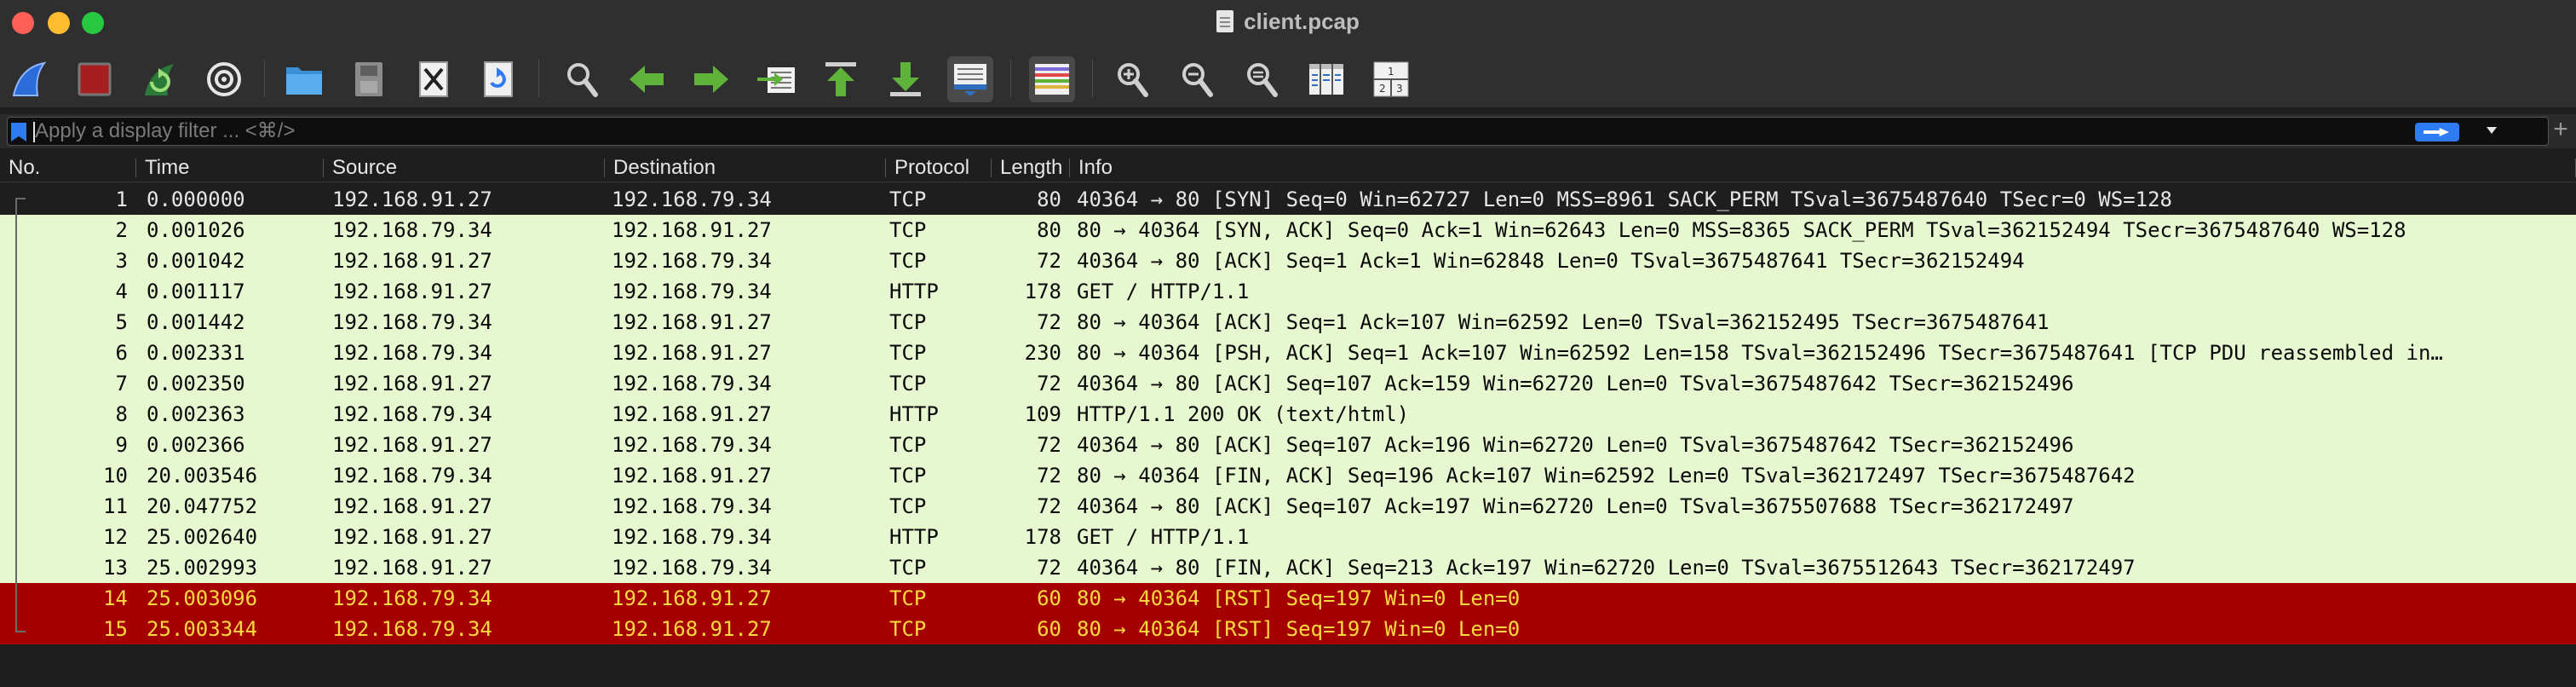 Image resolution: width=2576 pixels, height=687 pixels. I want to click on save-file-button, so click(369, 79).